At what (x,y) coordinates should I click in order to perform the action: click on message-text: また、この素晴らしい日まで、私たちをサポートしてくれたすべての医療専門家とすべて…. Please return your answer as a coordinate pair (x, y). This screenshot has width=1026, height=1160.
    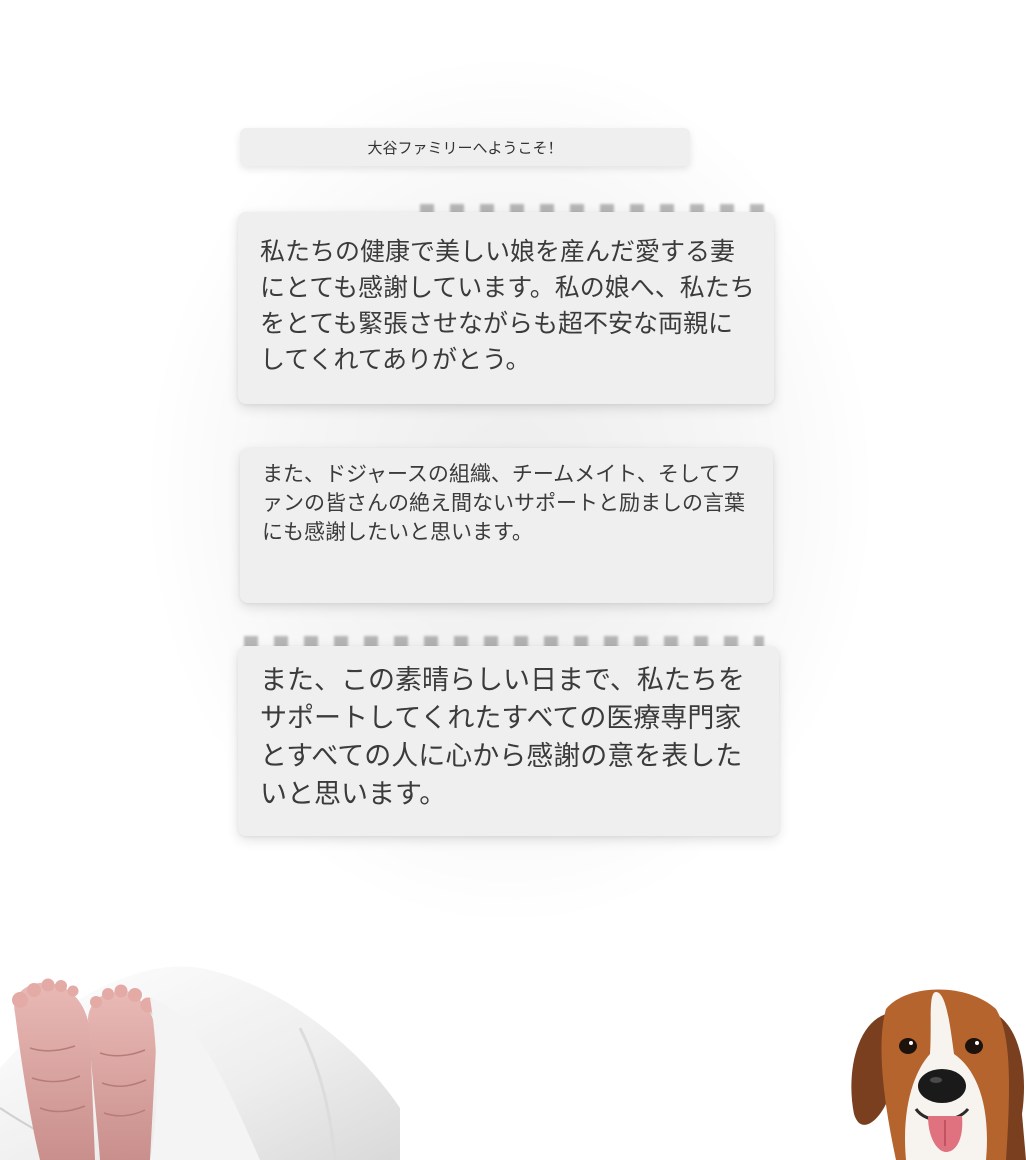
    Looking at the image, I should click on (502, 737).